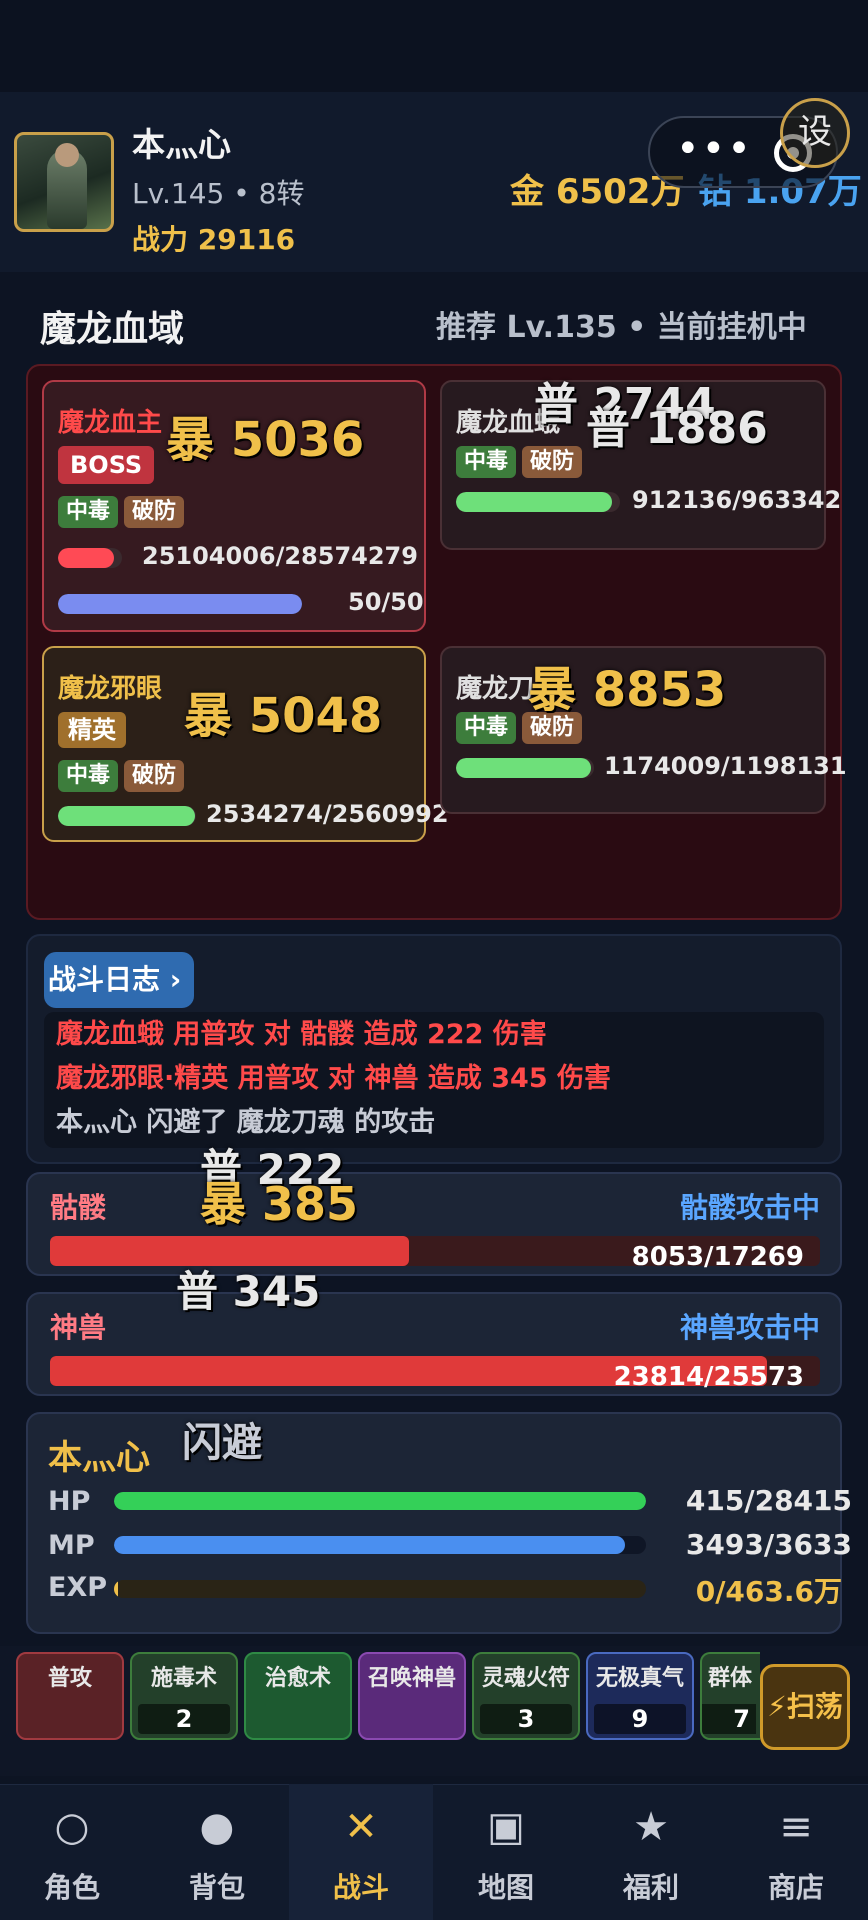 Image resolution: width=868 pixels, height=1920 pixels. Describe the element at coordinates (64, 182) in the screenshot. I see `player-avatar` at that location.